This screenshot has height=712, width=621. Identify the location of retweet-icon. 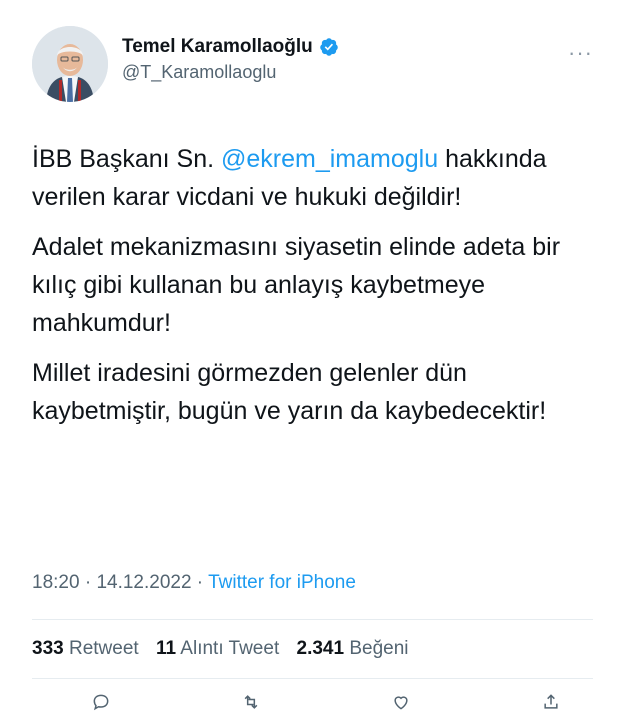
(251, 702).